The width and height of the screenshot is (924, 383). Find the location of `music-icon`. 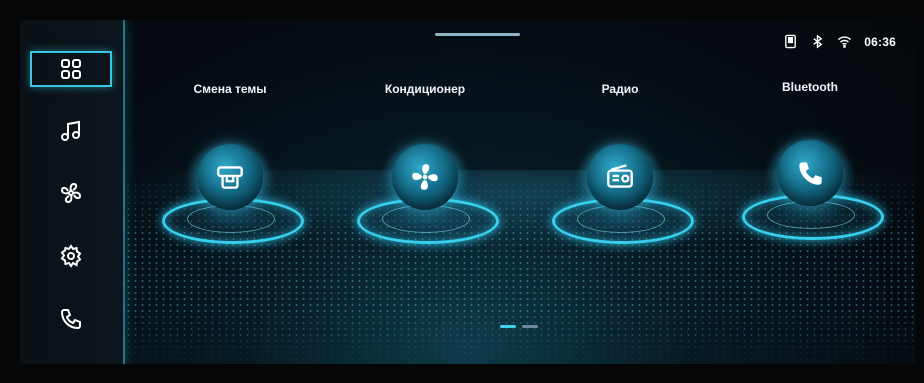

music-icon is located at coordinates (70, 130).